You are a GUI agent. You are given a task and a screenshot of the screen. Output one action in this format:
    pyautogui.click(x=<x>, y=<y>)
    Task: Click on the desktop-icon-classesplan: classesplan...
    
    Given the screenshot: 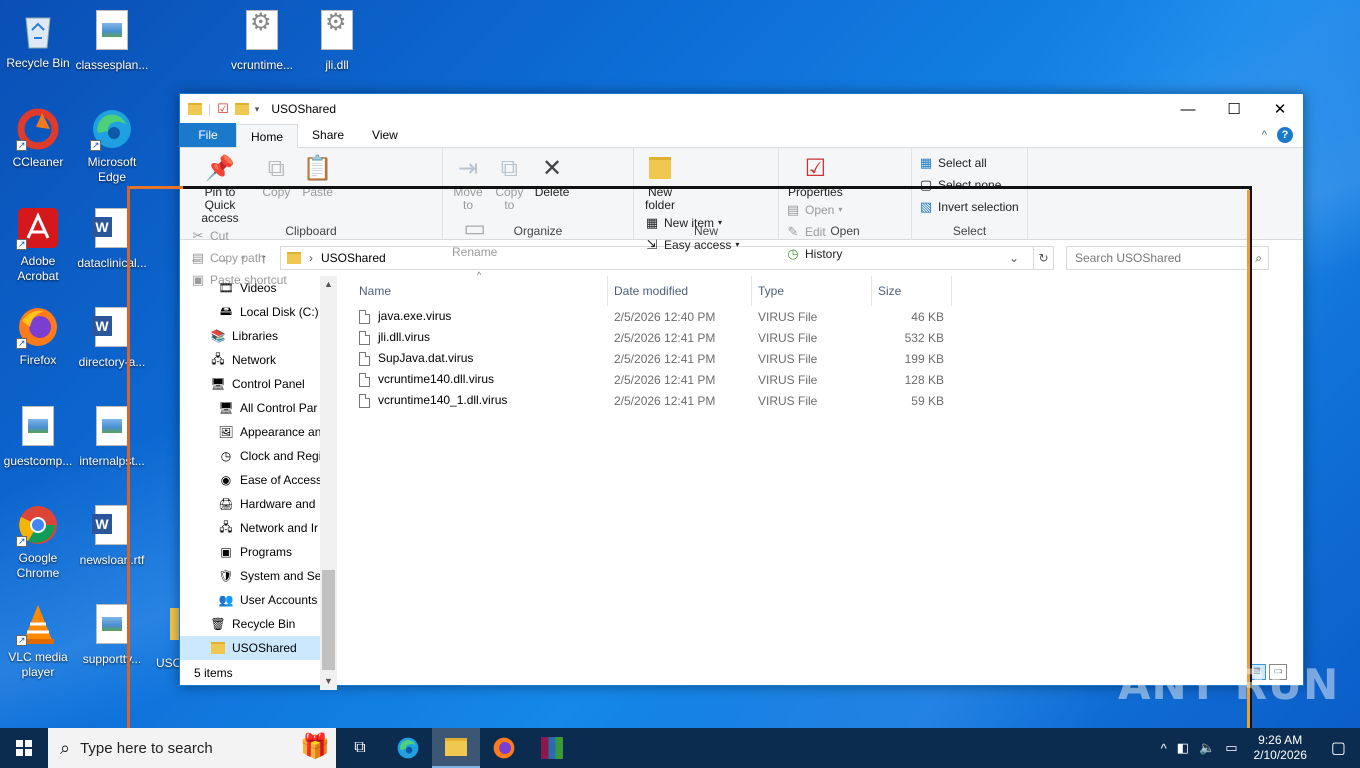 What is the action you would take?
    pyautogui.click(x=112, y=40)
    